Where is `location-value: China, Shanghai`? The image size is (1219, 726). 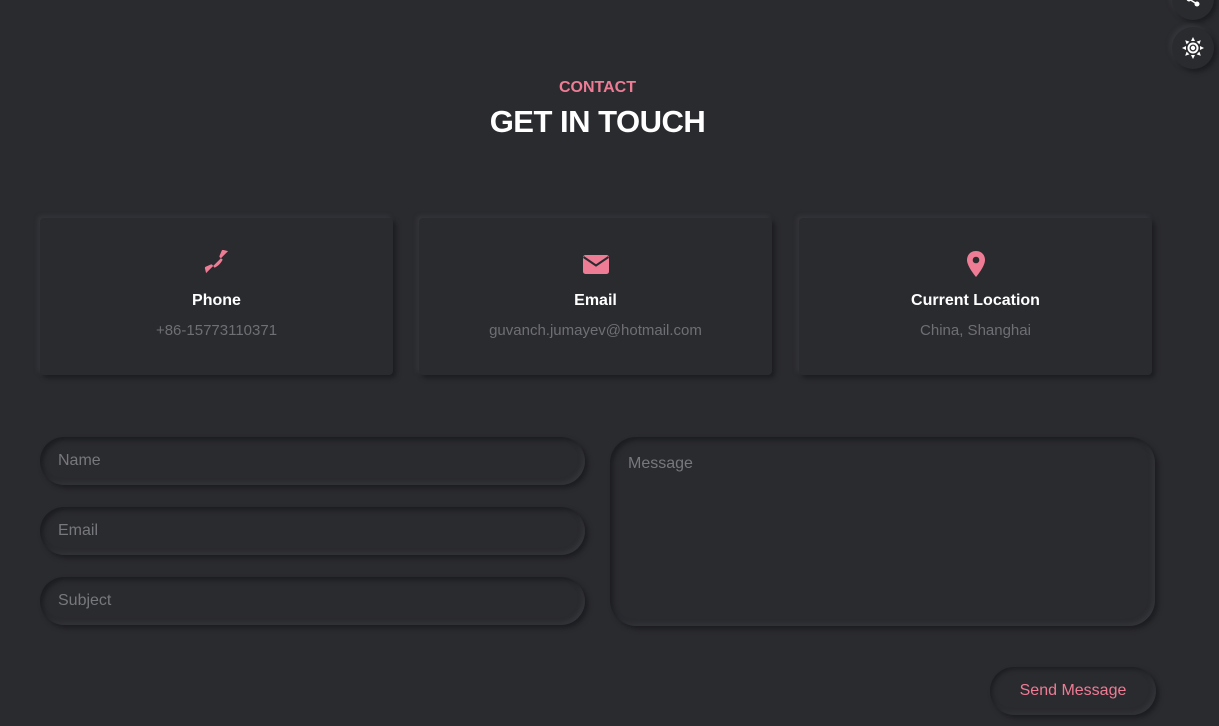 location-value: China, Shanghai is located at coordinates (975, 330).